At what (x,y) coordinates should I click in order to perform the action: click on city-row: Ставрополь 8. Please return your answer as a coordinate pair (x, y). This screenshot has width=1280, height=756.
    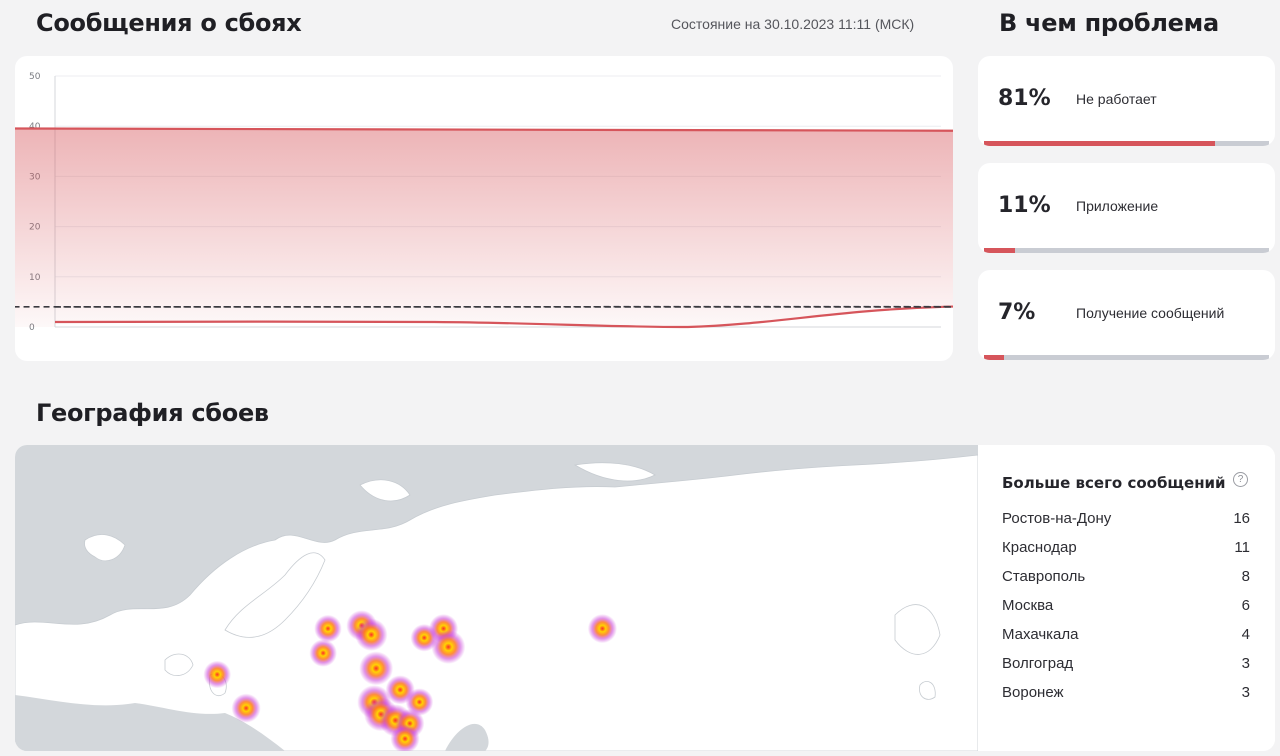
    Looking at the image, I should click on (1126, 579).